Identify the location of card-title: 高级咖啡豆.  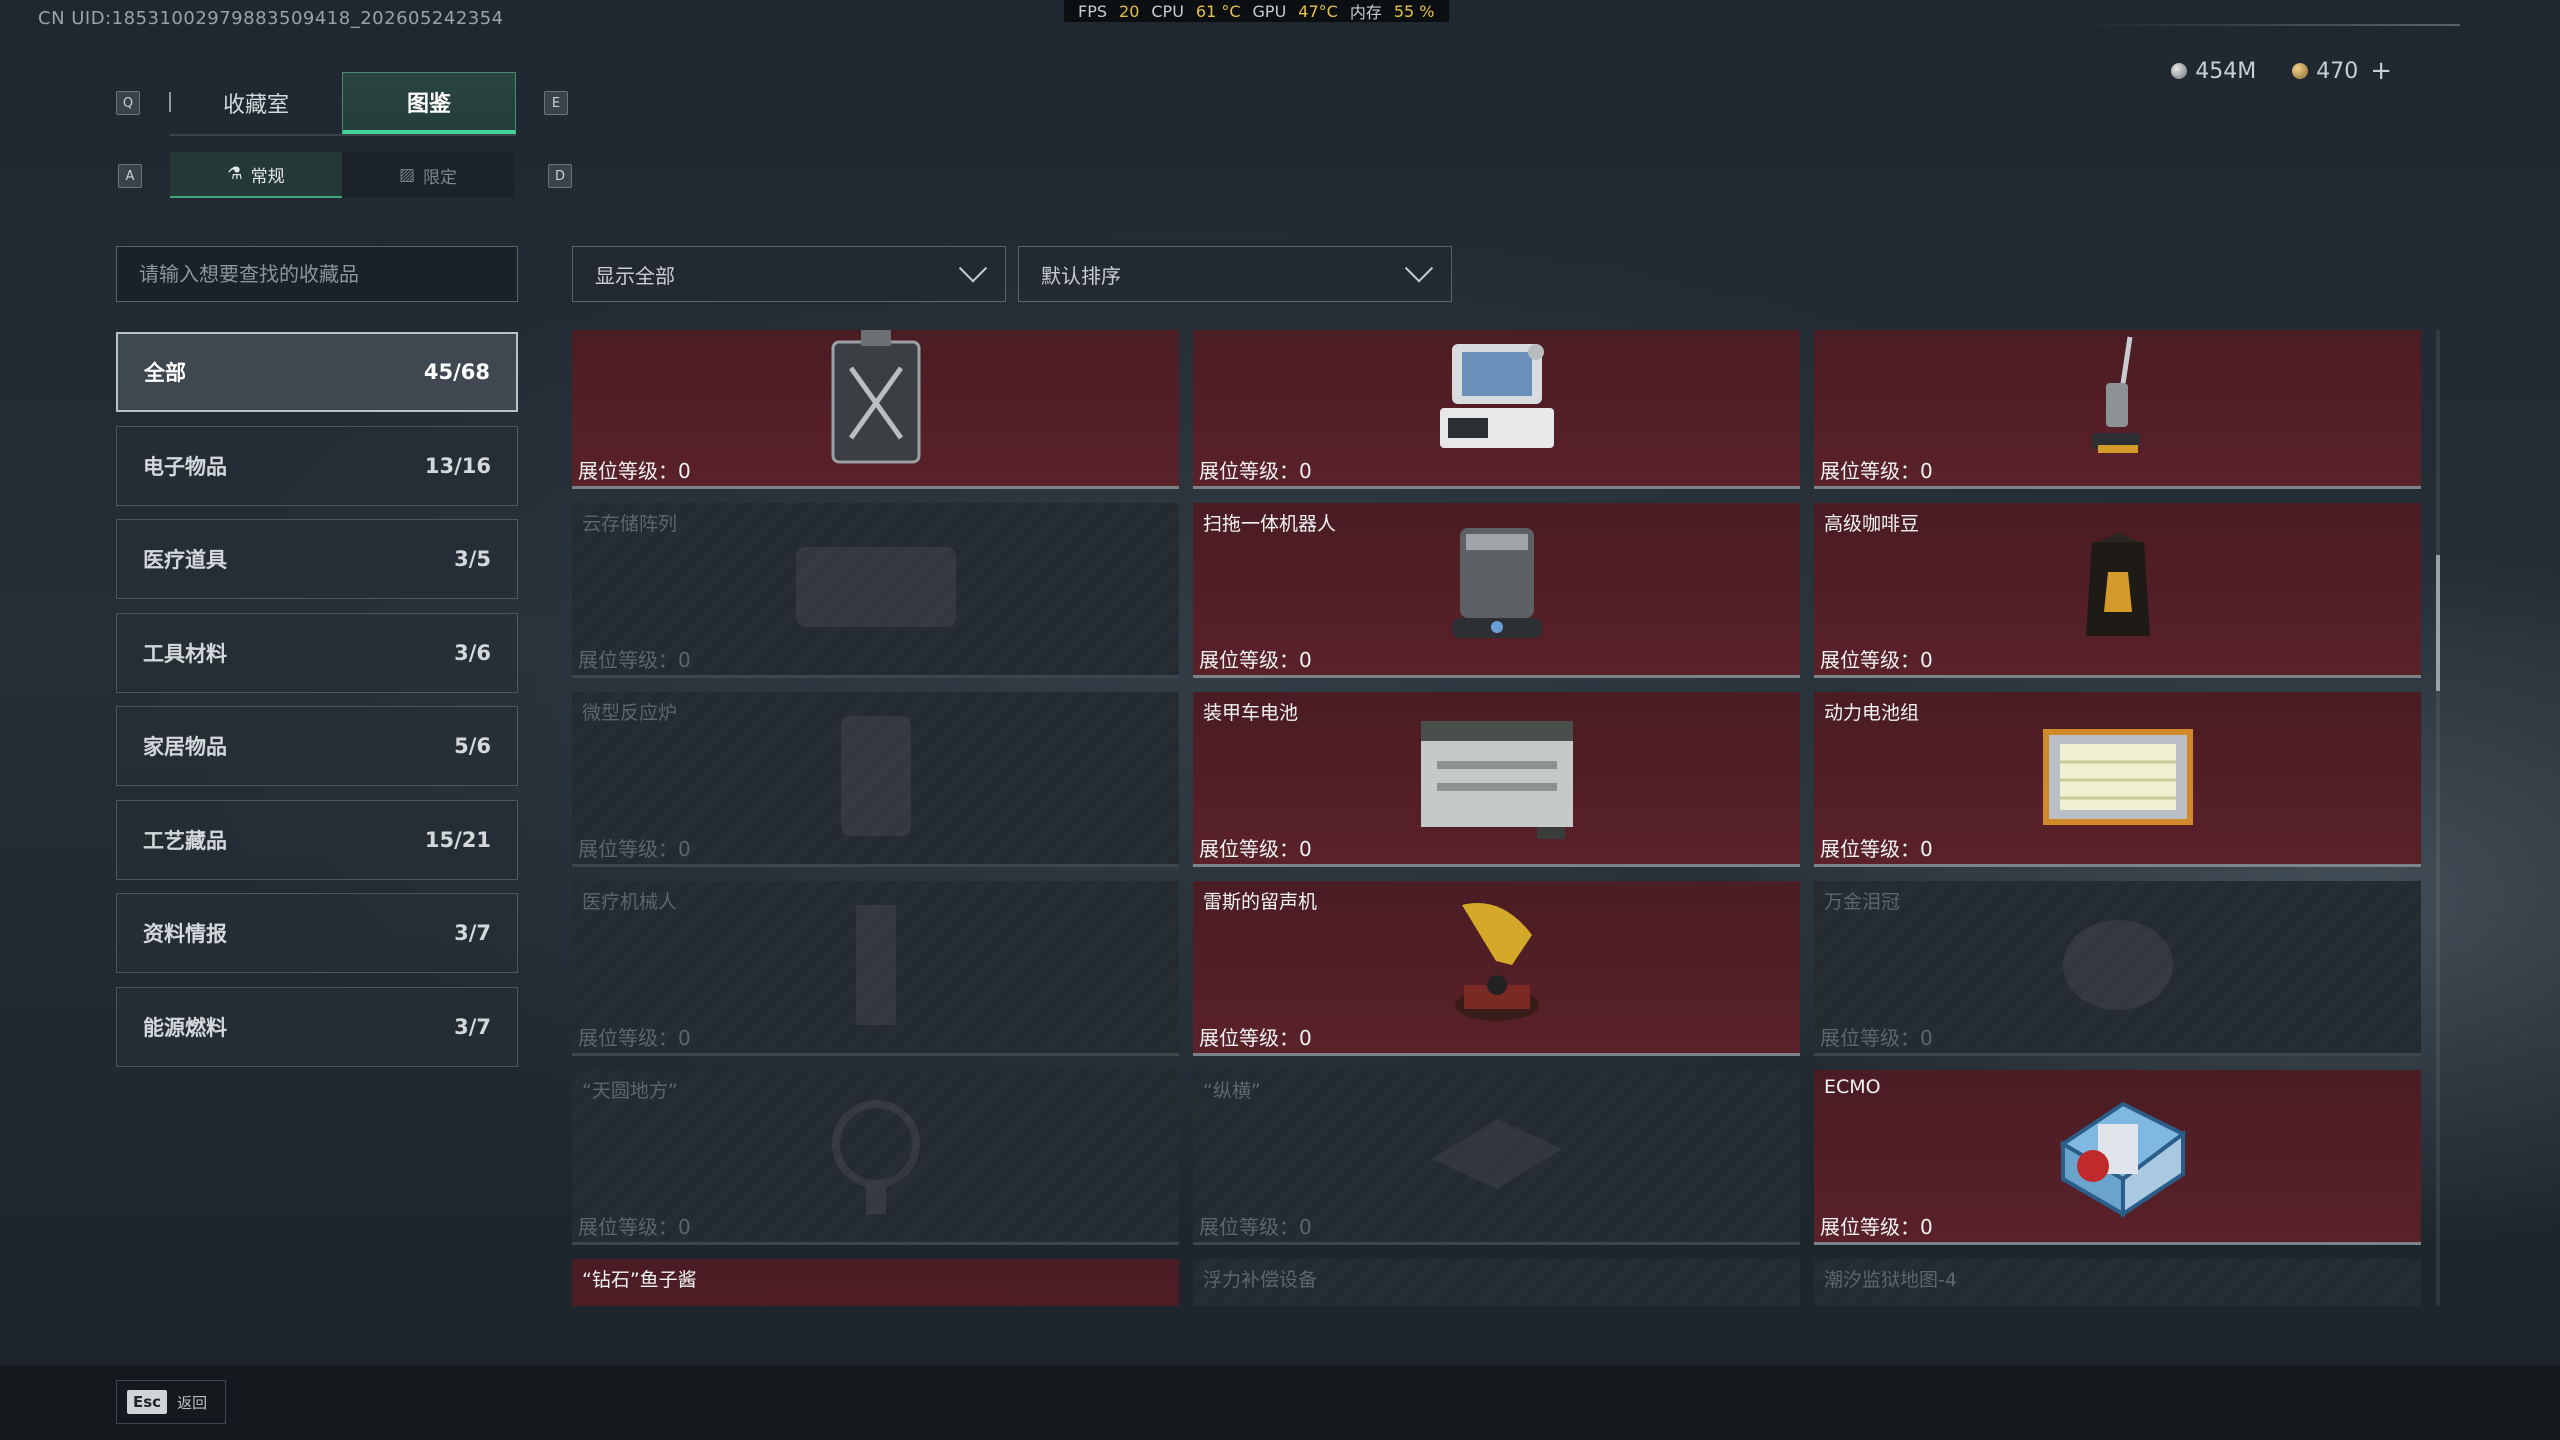
(1872, 524).